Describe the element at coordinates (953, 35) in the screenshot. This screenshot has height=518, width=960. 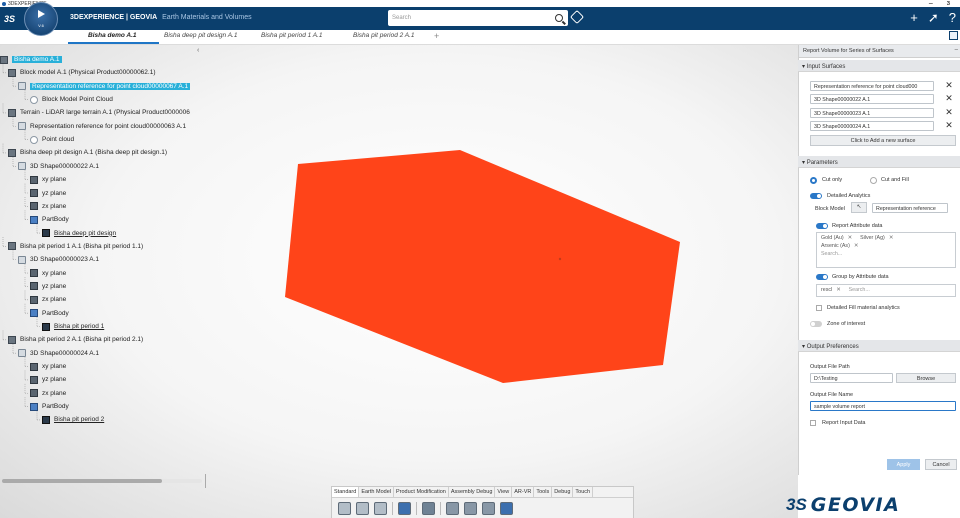
I see `expand-icon` at that location.